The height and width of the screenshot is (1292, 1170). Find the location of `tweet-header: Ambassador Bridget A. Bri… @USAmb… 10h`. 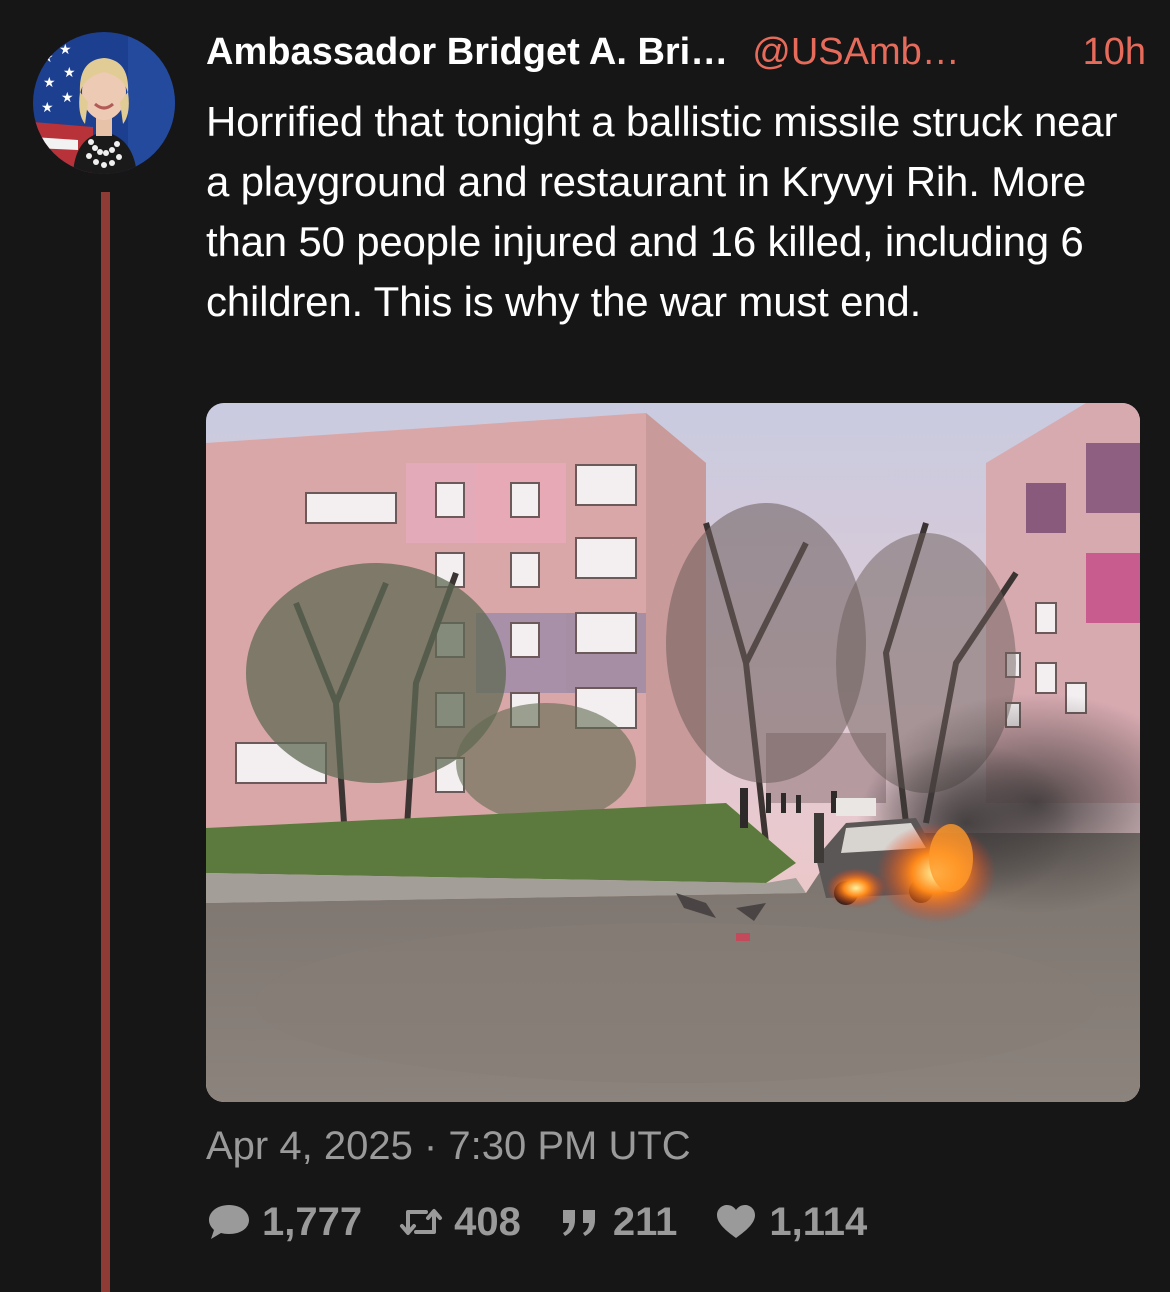

tweet-header: Ambassador Bridget A. Bri… @USAmb… 10h is located at coordinates (676, 52).